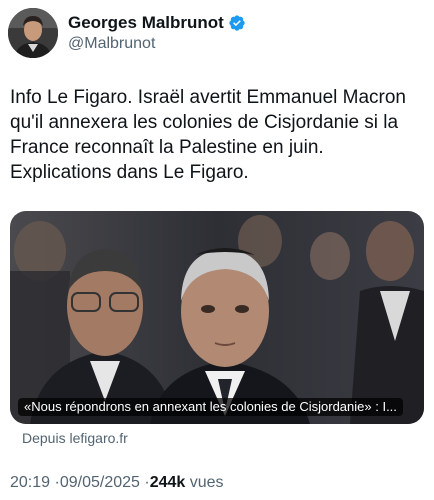 The height and width of the screenshot is (500, 434). Describe the element at coordinates (206, 482) in the screenshot. I see `views-label: vues` at that location.